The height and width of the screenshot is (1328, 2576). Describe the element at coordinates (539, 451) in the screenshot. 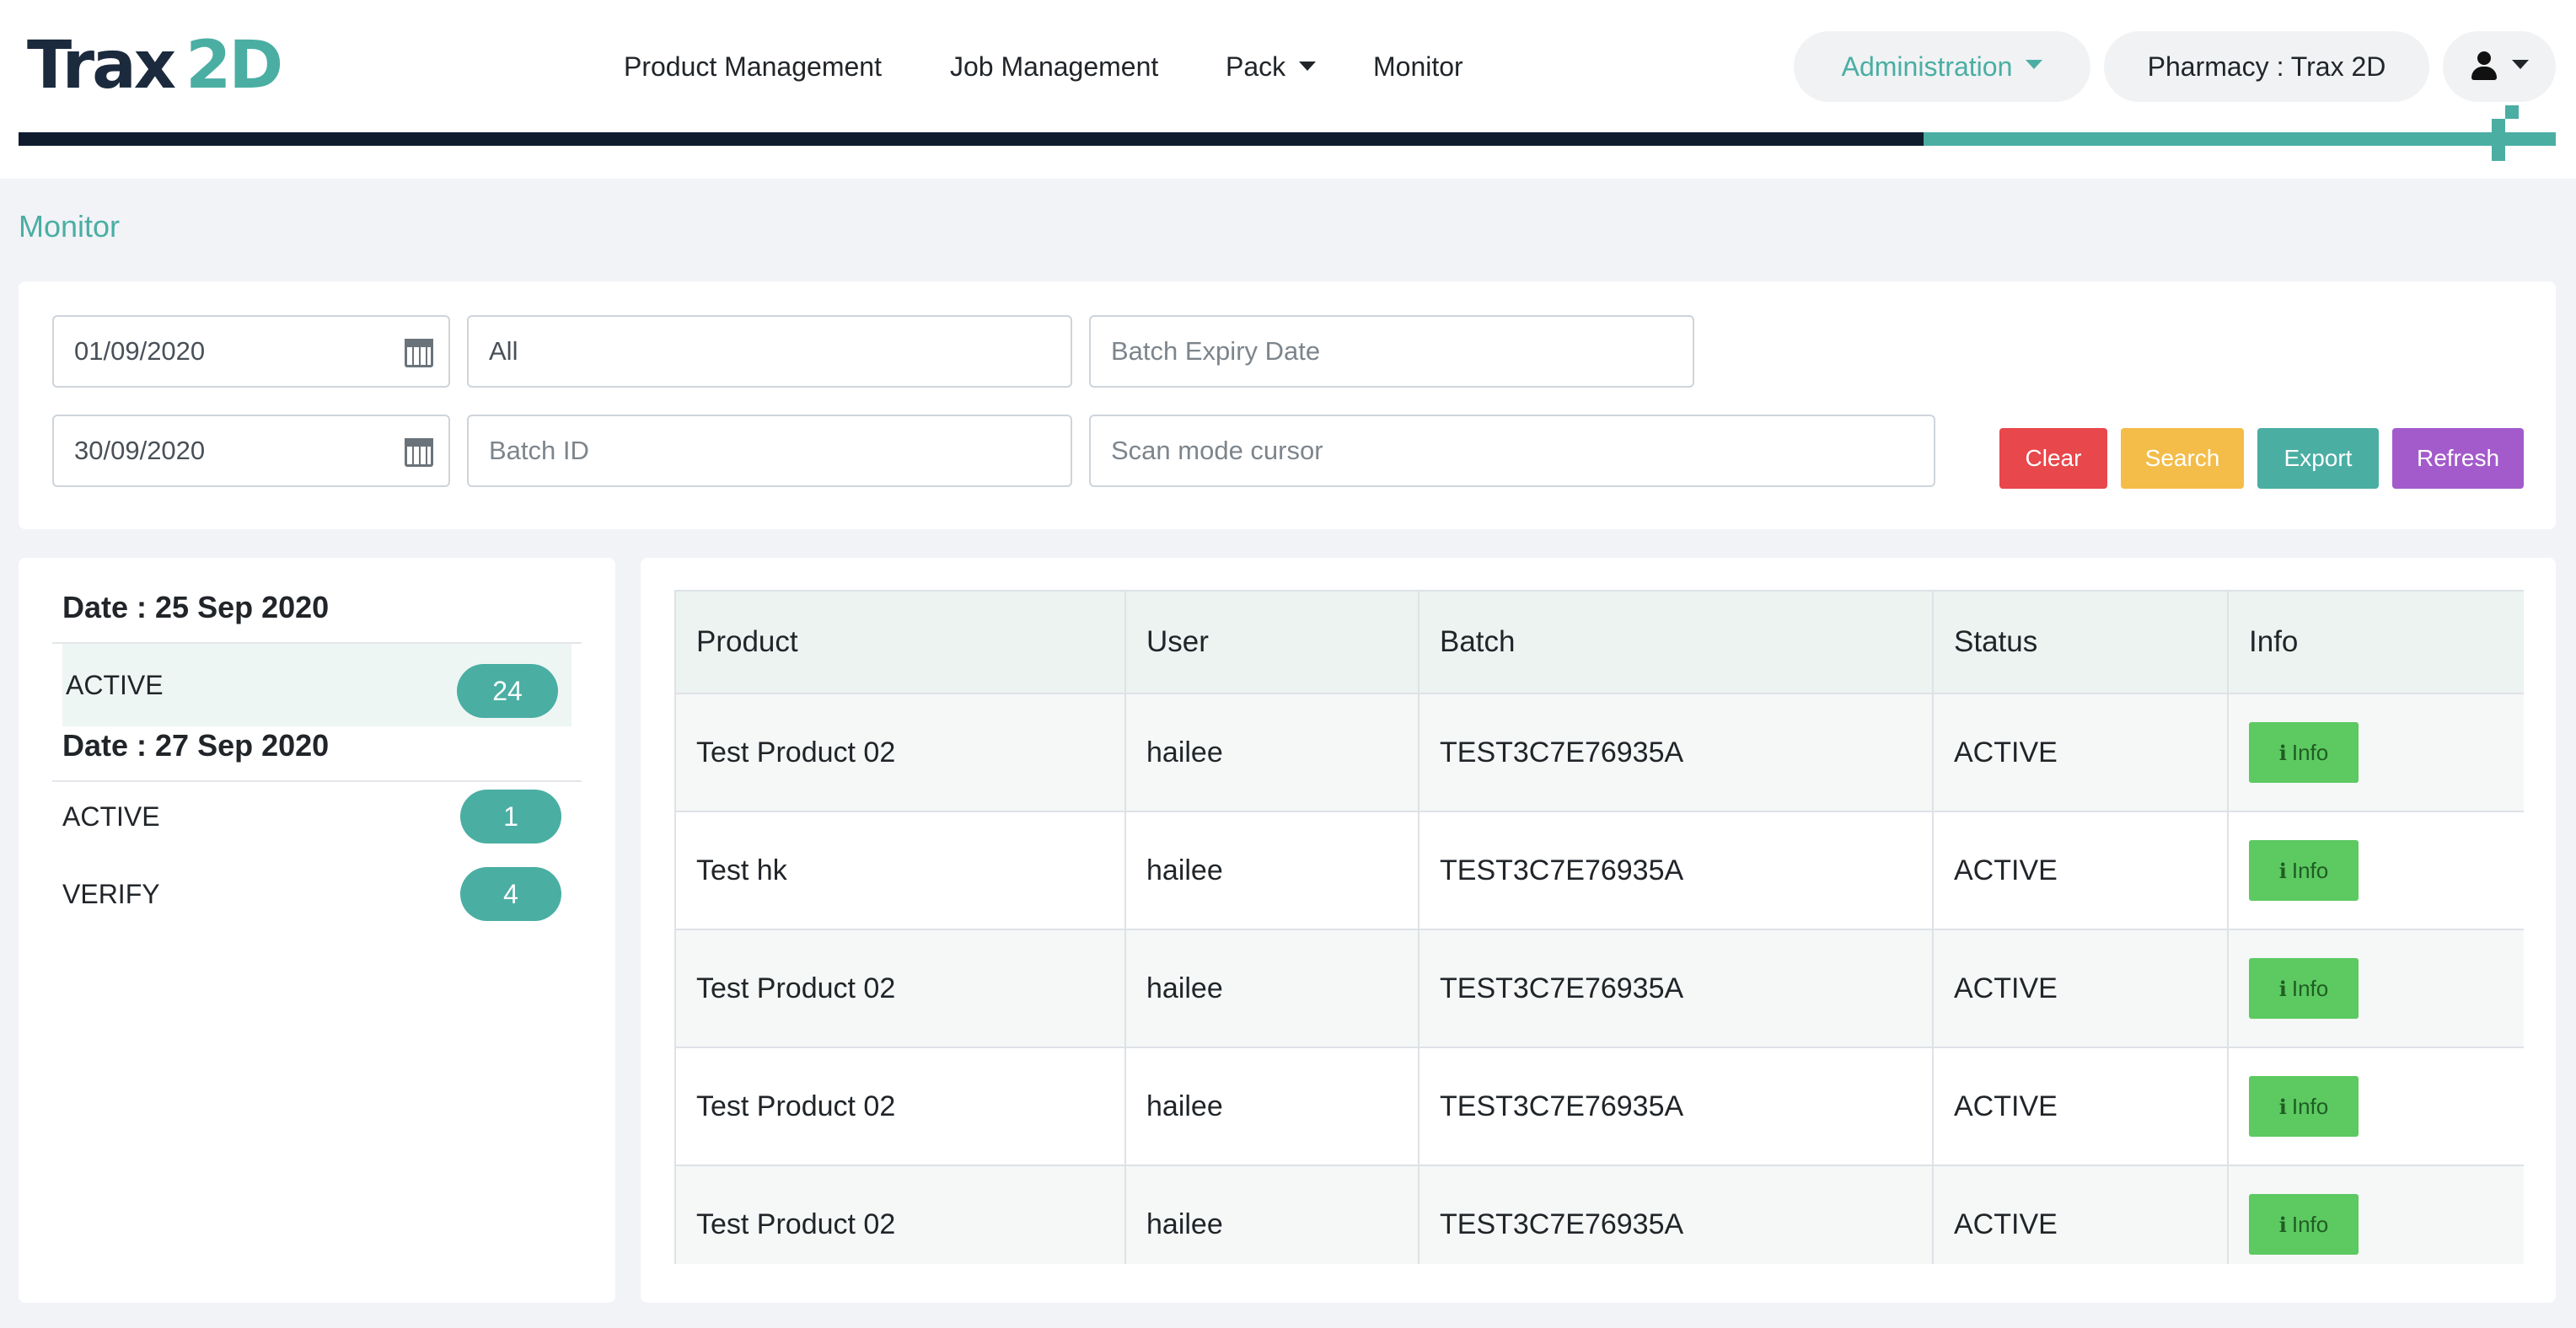

I see `batch-id-placeholder: Batch ID` at that location.